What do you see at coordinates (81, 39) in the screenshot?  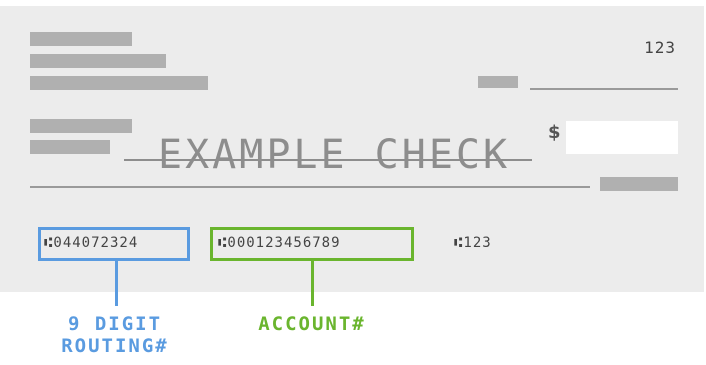 I see `payer-name-bar` at bounding box center [81, 39].